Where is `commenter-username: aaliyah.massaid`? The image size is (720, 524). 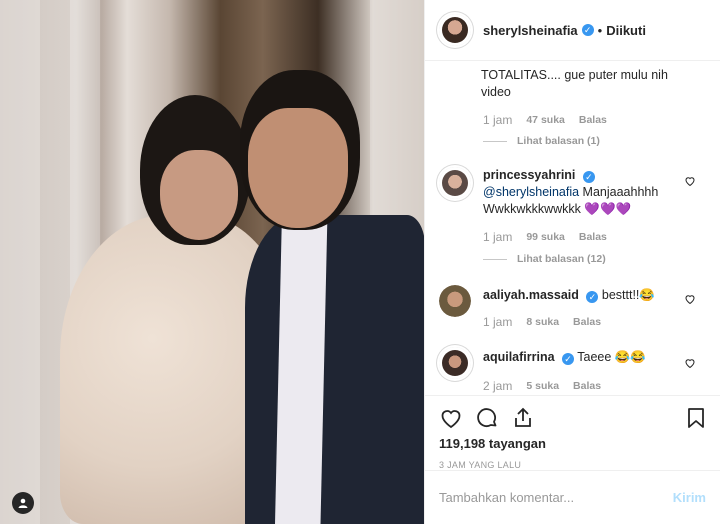
commenter-username: aaliyah.massaid is located at coordinates (531, 295).